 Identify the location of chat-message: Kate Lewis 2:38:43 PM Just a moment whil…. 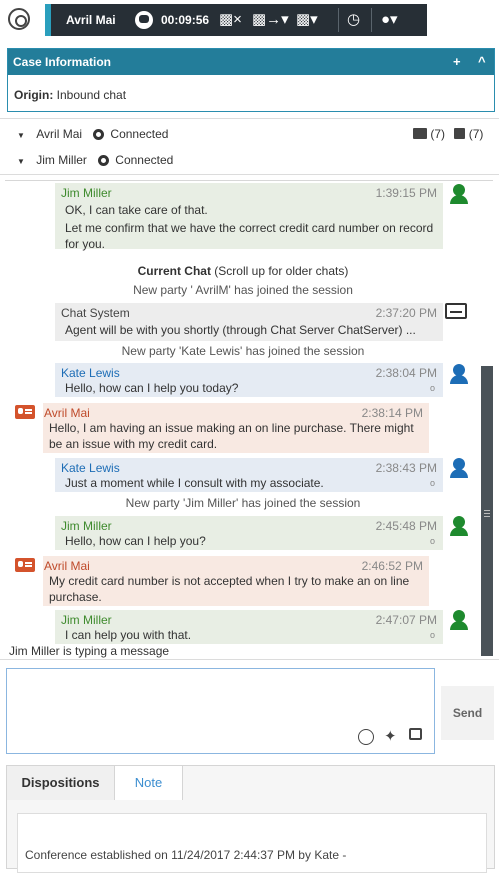
(249, 475).